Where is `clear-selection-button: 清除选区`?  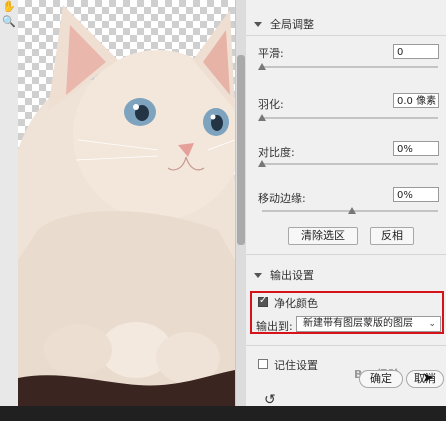
clear-selection-button: 清除选区 is located at coordinates (323, 236).